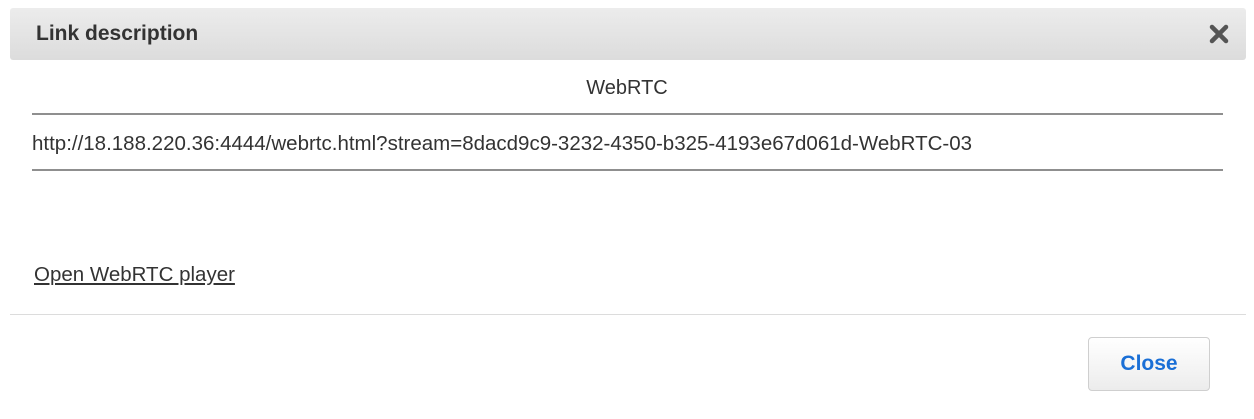 This screenshot has width=1254, height=419. What do you see at coordinates (627, 114) in the screenshot?
I see `divider-top` at bounding box center [627, 114].